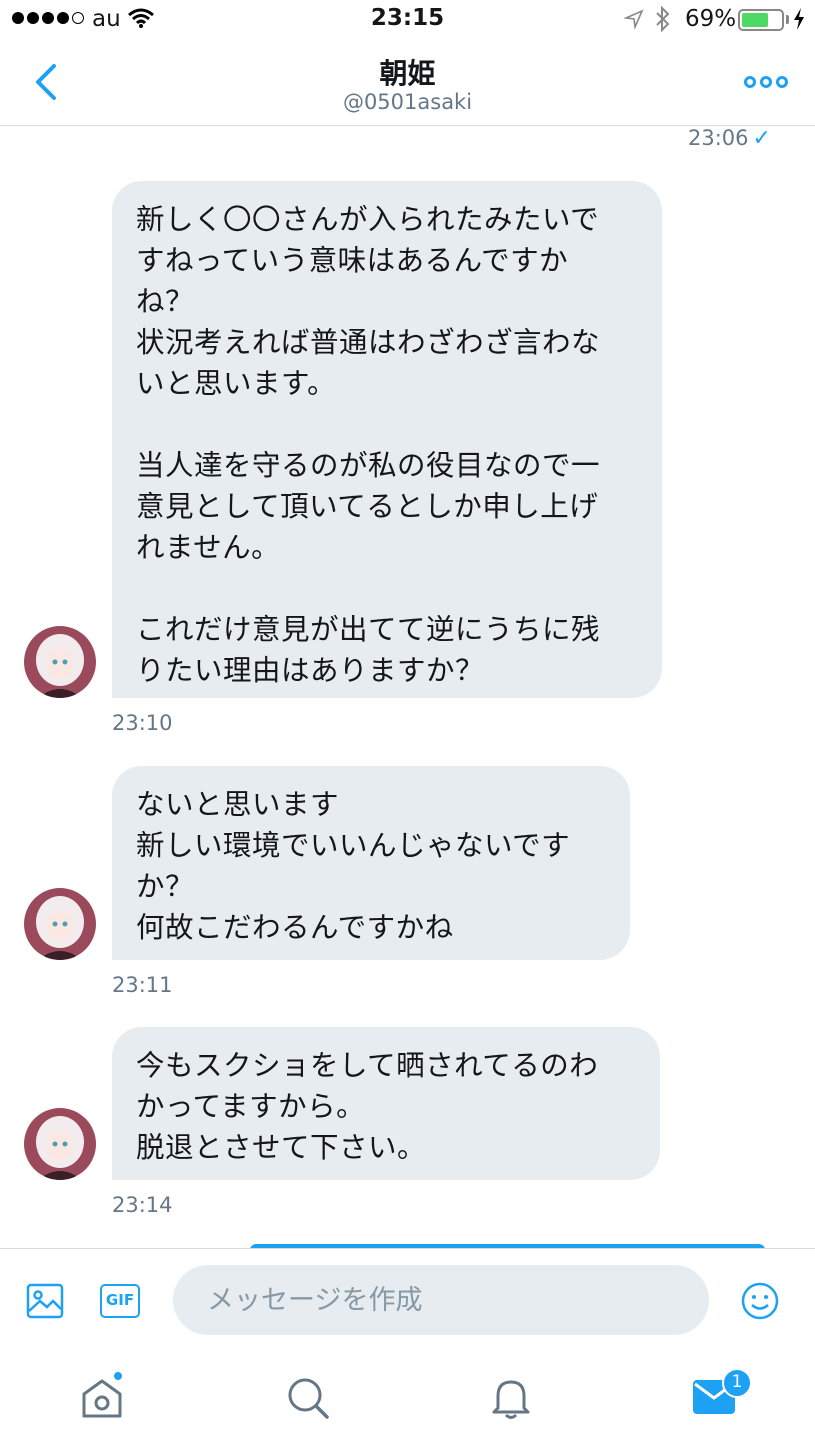 This screenshot has height=1448, width=815. Describe the element at coordinates (634, 19) in the screenshot. I see `location-arrow-icon` at that location.